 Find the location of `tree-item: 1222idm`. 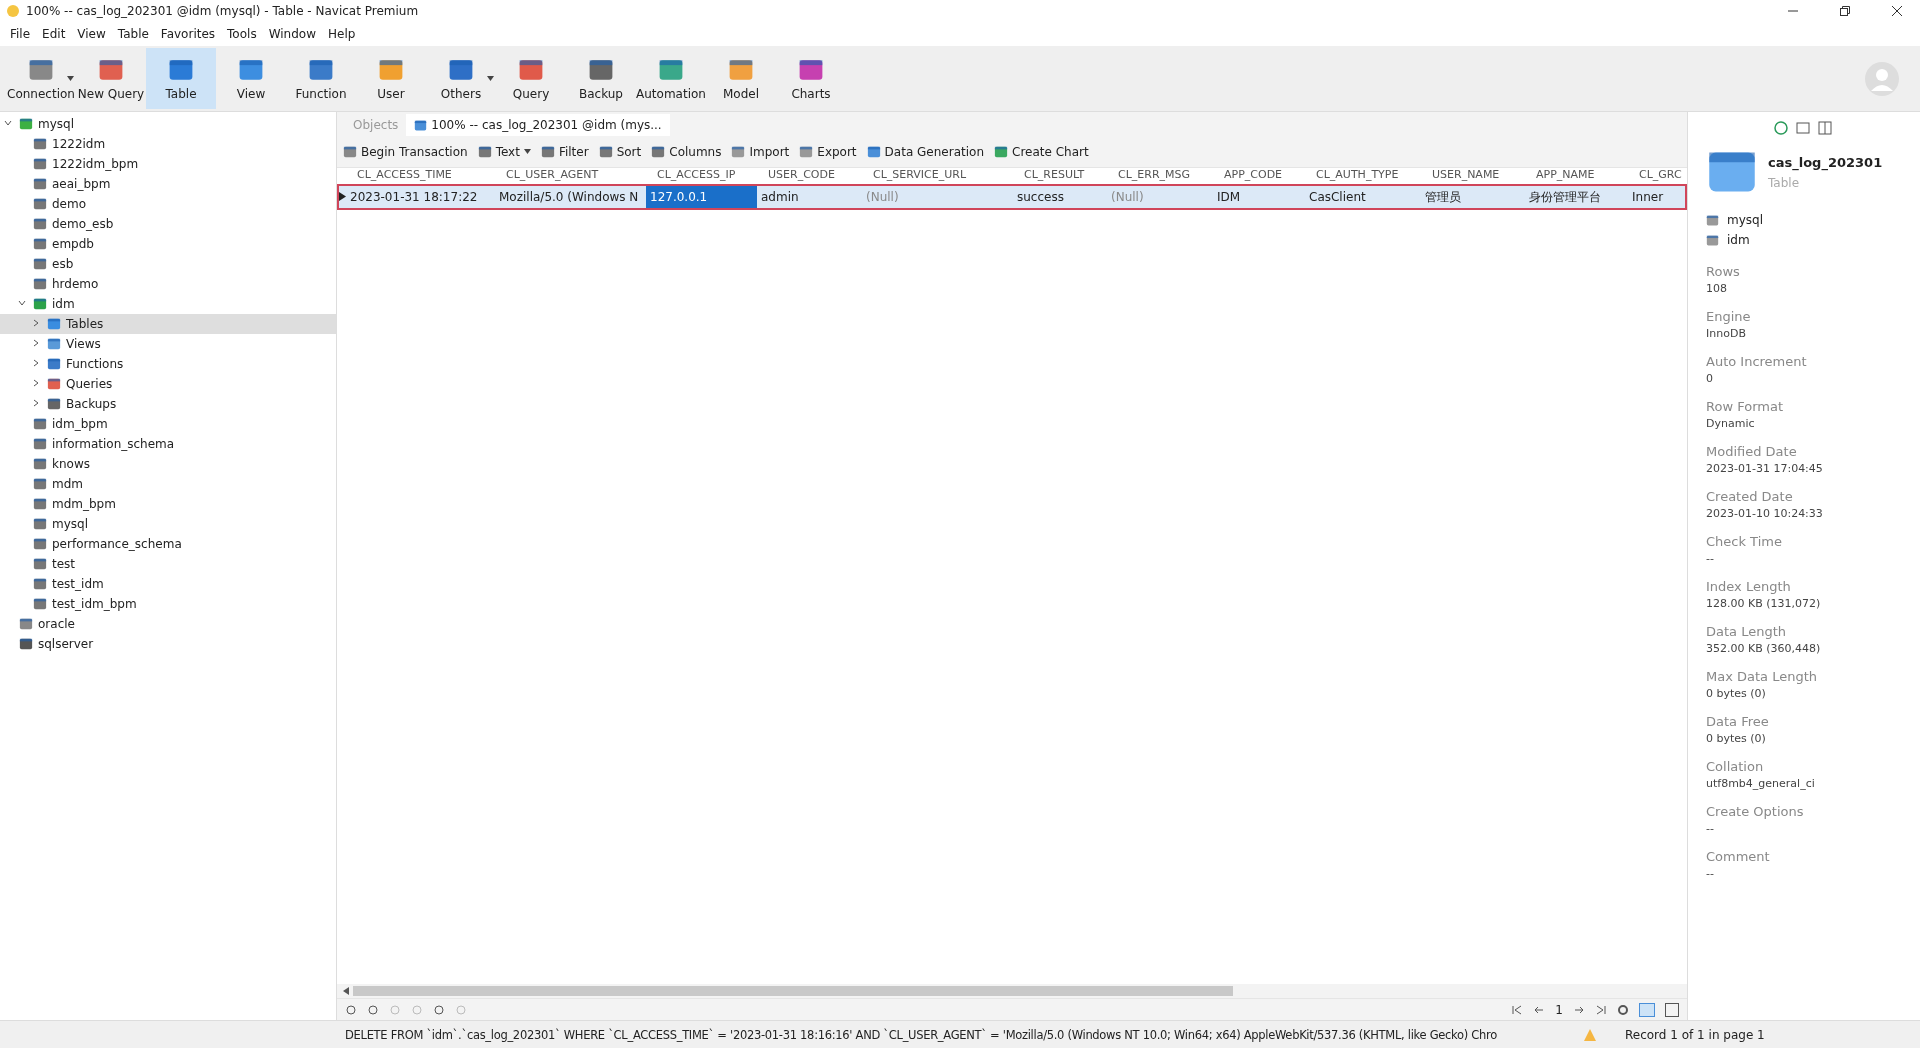

tree-item: 1222idm is located at coordinates (168, 144).